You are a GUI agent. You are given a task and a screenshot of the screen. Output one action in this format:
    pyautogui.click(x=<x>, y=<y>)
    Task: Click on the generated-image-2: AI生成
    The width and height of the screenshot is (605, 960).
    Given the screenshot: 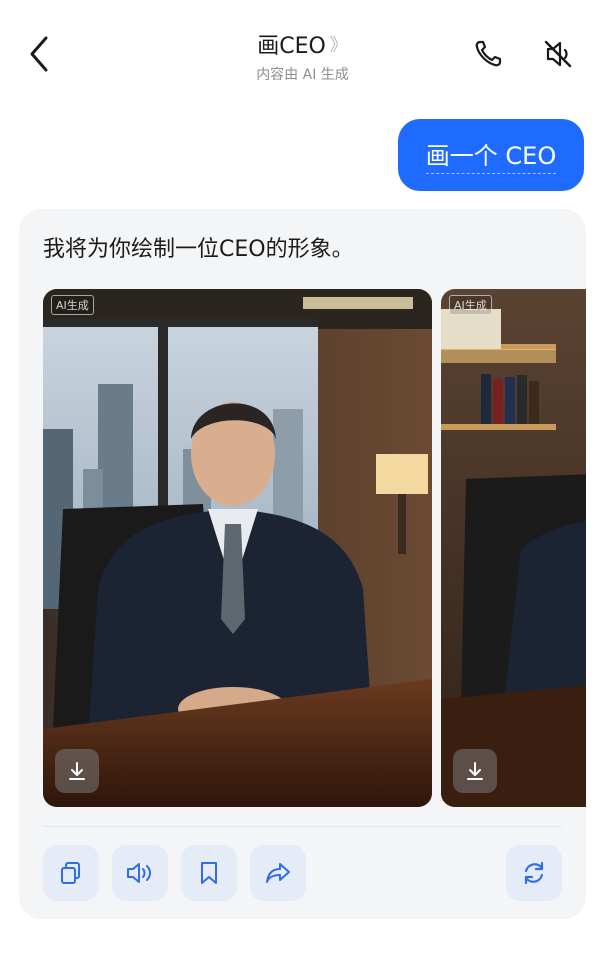 What is the action you would take?
    pyautogui.click(x=513, y=548)
    